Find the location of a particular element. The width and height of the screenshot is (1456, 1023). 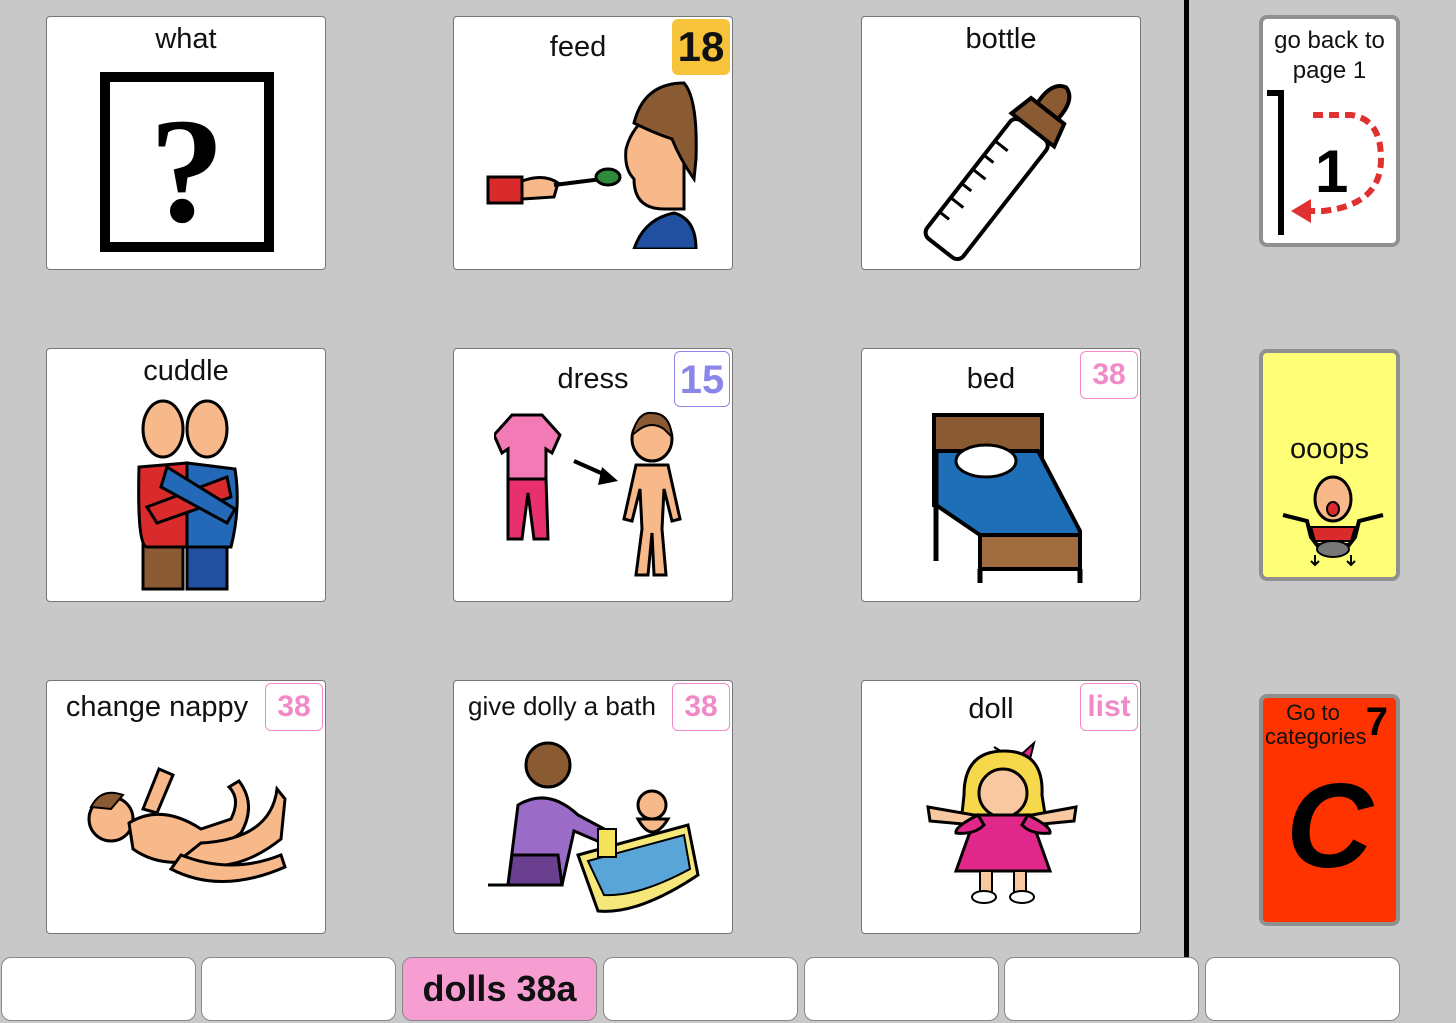

cell-change-nappy: change nappy 38 is located at coordinates (186, 807).